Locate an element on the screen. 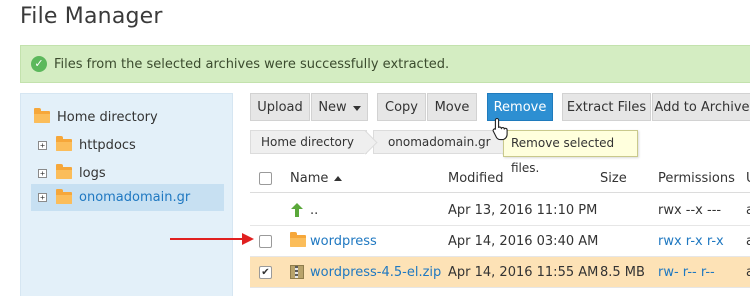 This screenshot has width=750, height=296. file-permissions: rwx --x --- is located at coordinates (690, 210).